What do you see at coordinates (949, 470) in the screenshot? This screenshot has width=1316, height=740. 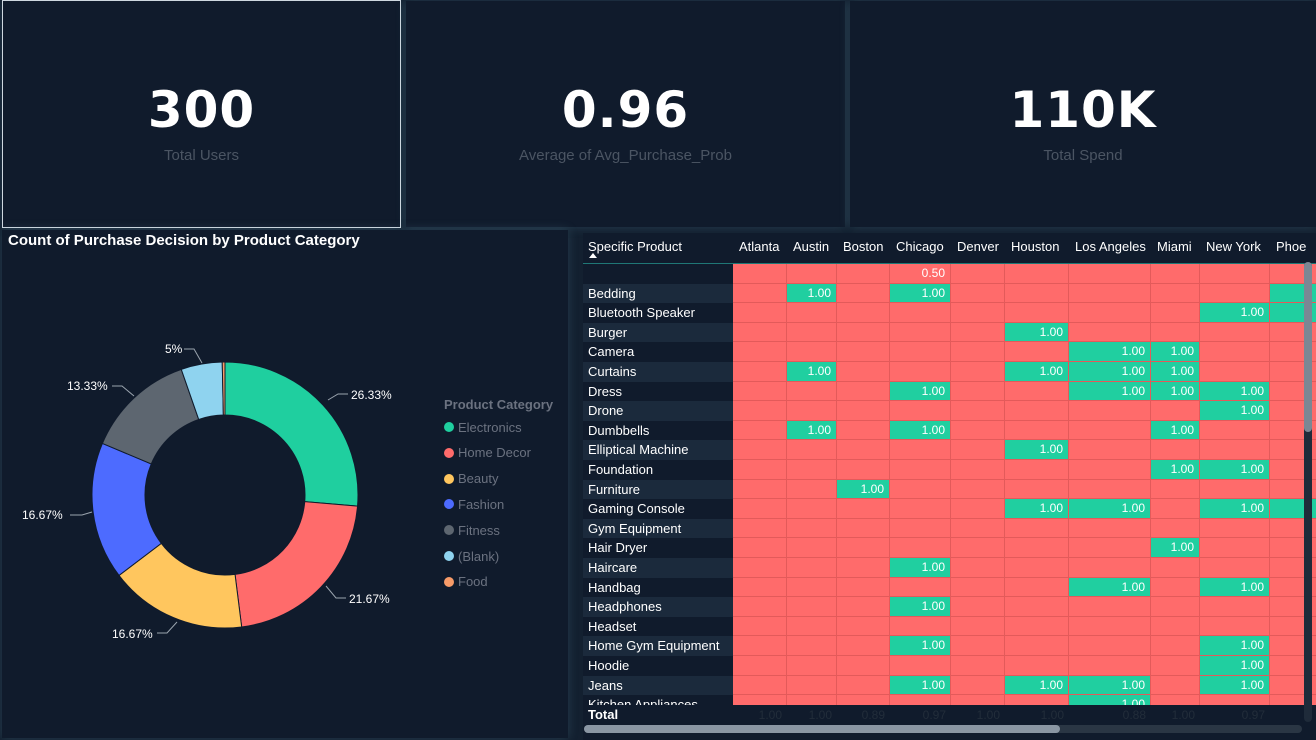 I see `table-row: Foundation 1.00 1.00` at bounding box center [949, 470].